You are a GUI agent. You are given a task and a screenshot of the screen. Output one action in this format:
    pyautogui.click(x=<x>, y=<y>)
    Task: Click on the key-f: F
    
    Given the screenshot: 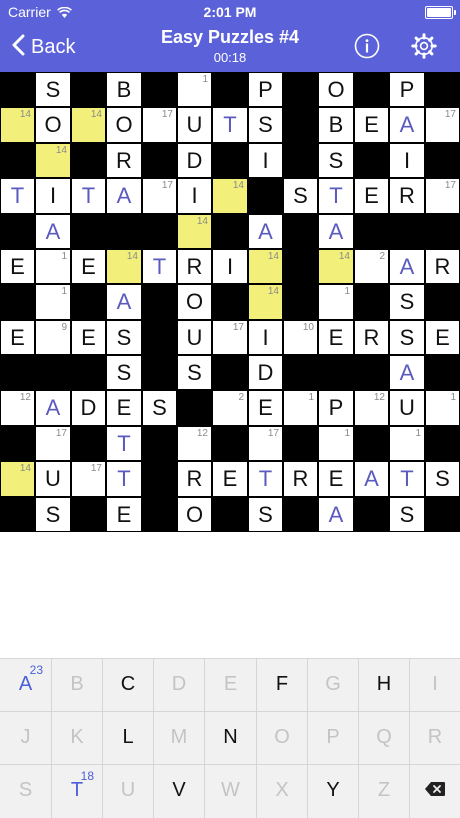 What is the action you would take?
    pyautogui.click(x=282, y=685)
    